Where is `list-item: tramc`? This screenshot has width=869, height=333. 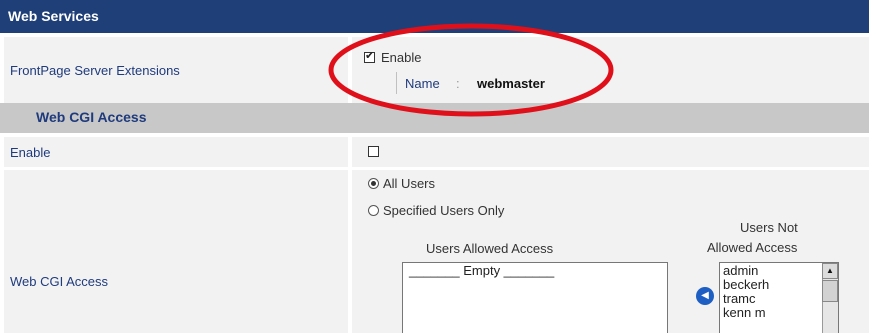 list-item: tramc is located at coordinates (779, 299).